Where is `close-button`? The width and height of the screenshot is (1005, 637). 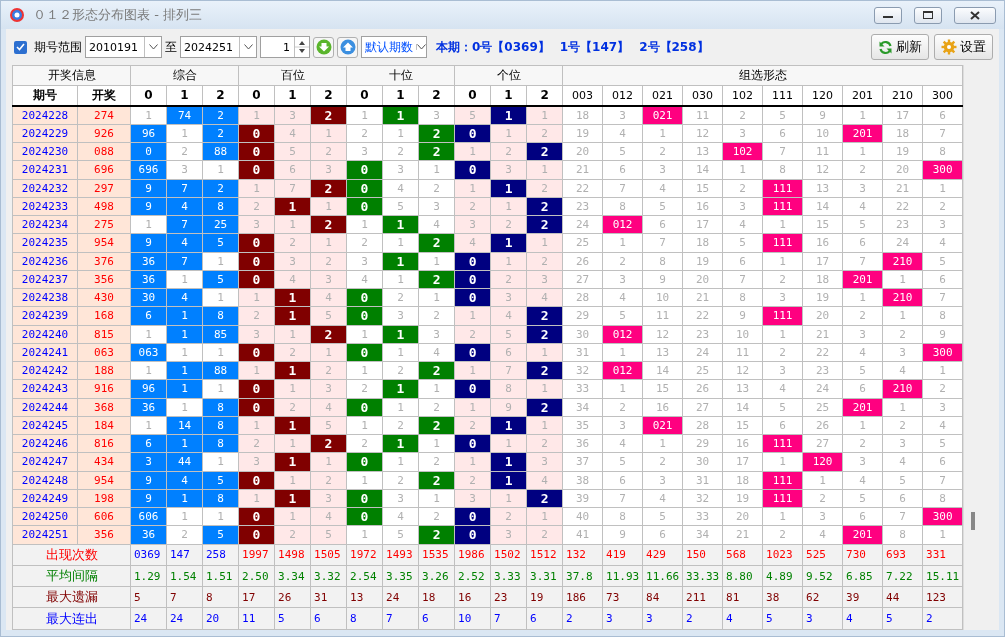
close-button is located at coordinates (975, 15).